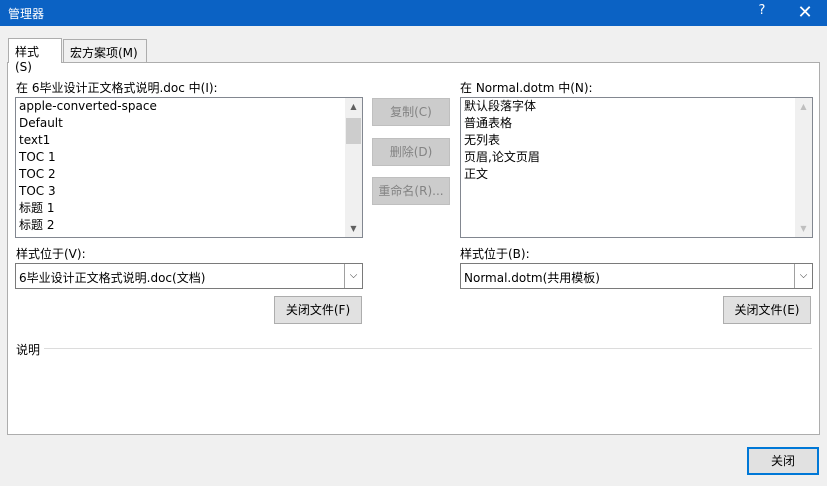 Image resolution: width=827 pixels, height=486 pixels. Describe the element at coordinates (526, 88) in the screenshot. I see `right-list-label: 在 Normal.dotm 中(N):` at that location.